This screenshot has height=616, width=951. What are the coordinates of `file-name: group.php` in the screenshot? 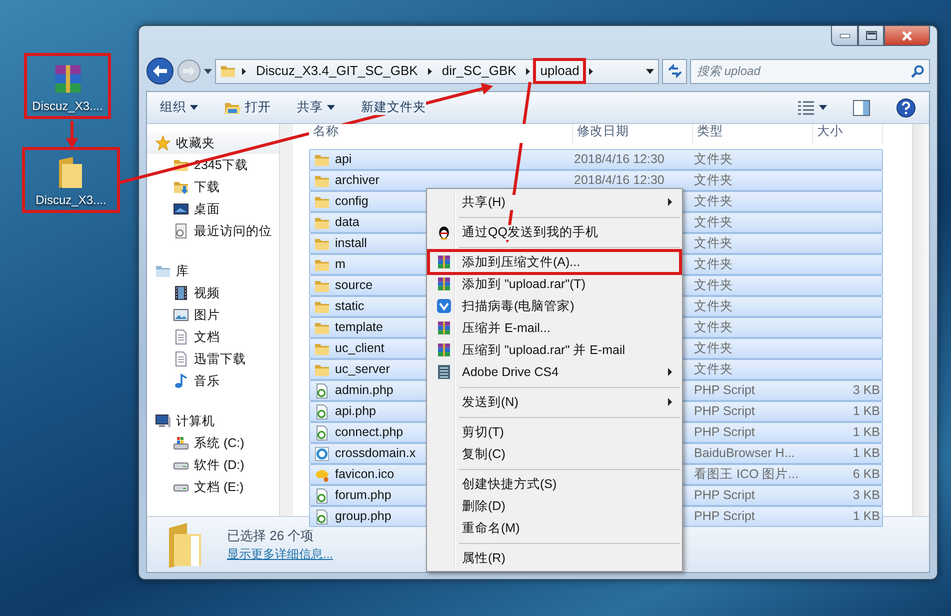 It's located at (363, 516).